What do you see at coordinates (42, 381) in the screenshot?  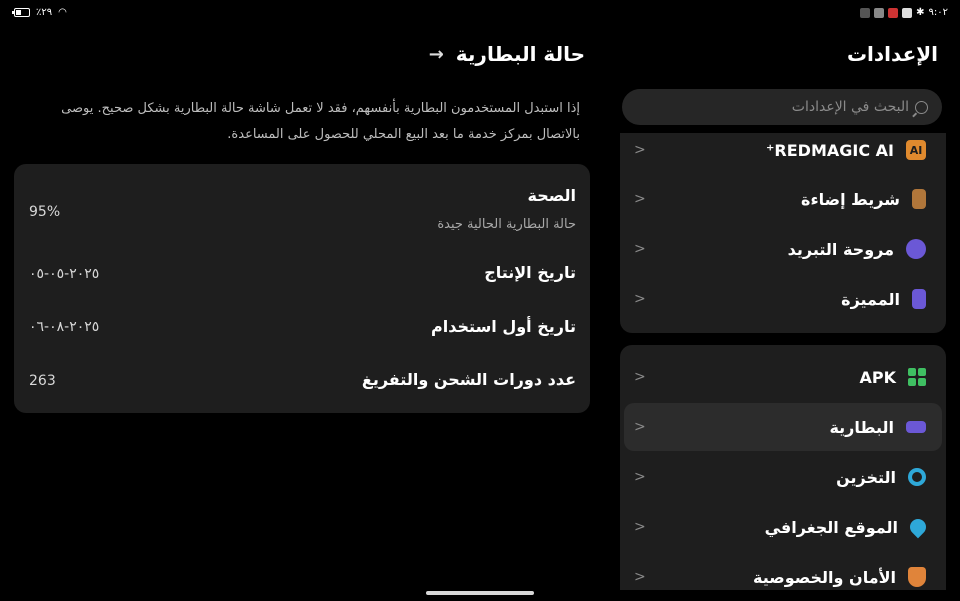 I see `charge-cycles-value: 263` at bounding box center [42, 381].